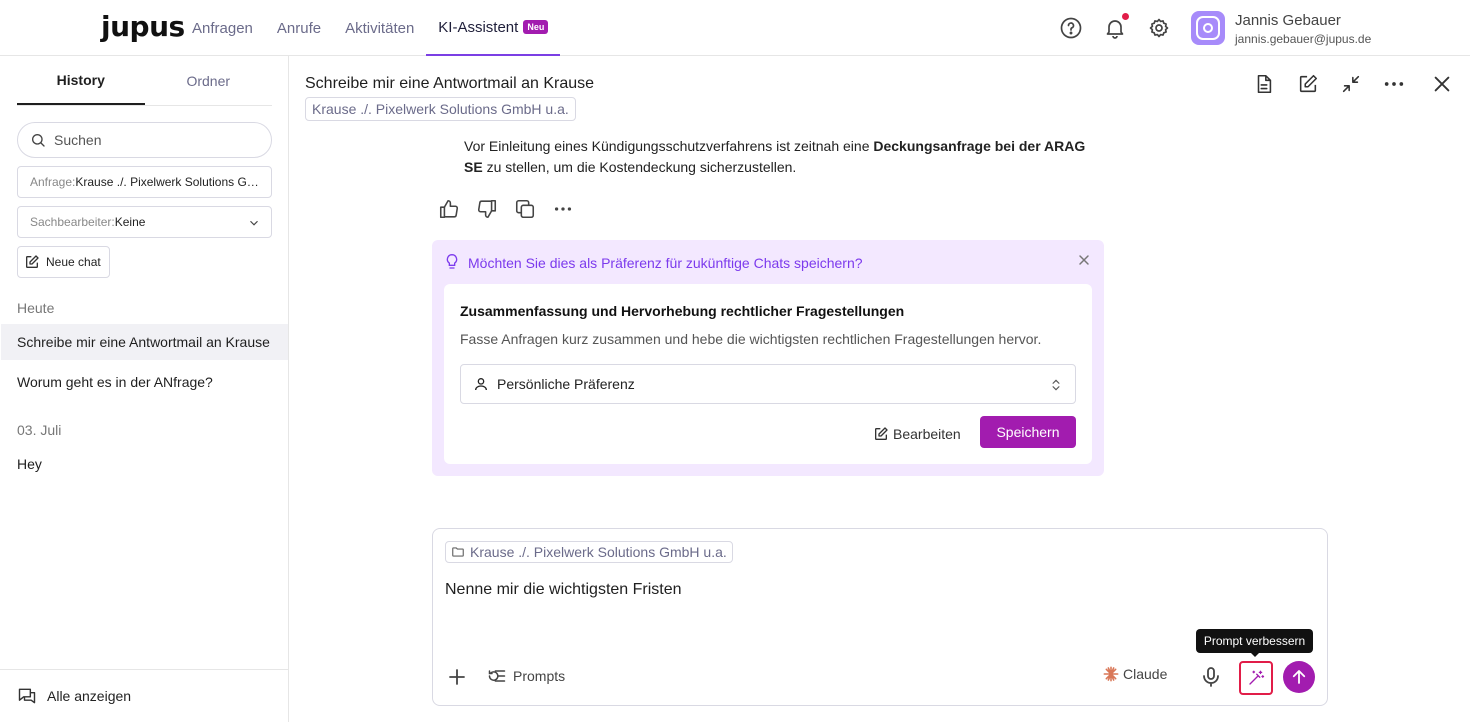  Describe the element at coordinates (458, 552) in the screenshot. I see `folder-icon` at that location.